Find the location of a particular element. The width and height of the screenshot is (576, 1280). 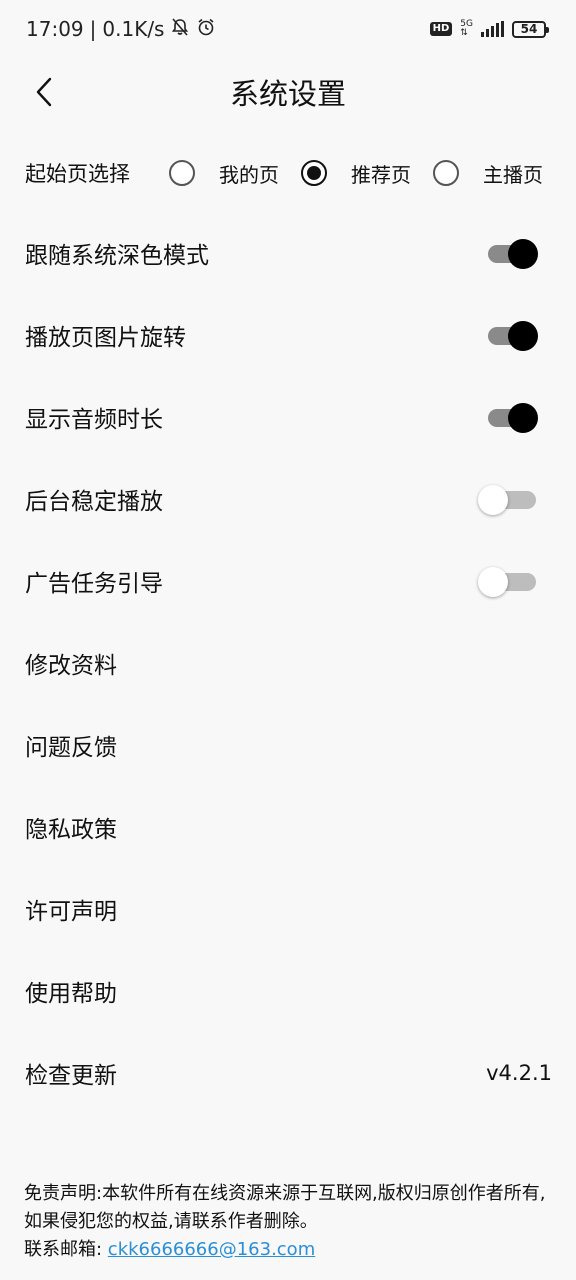

start-page-radio-group: 我的页 推荐页 主播页 is located at coordinates (356, 173).